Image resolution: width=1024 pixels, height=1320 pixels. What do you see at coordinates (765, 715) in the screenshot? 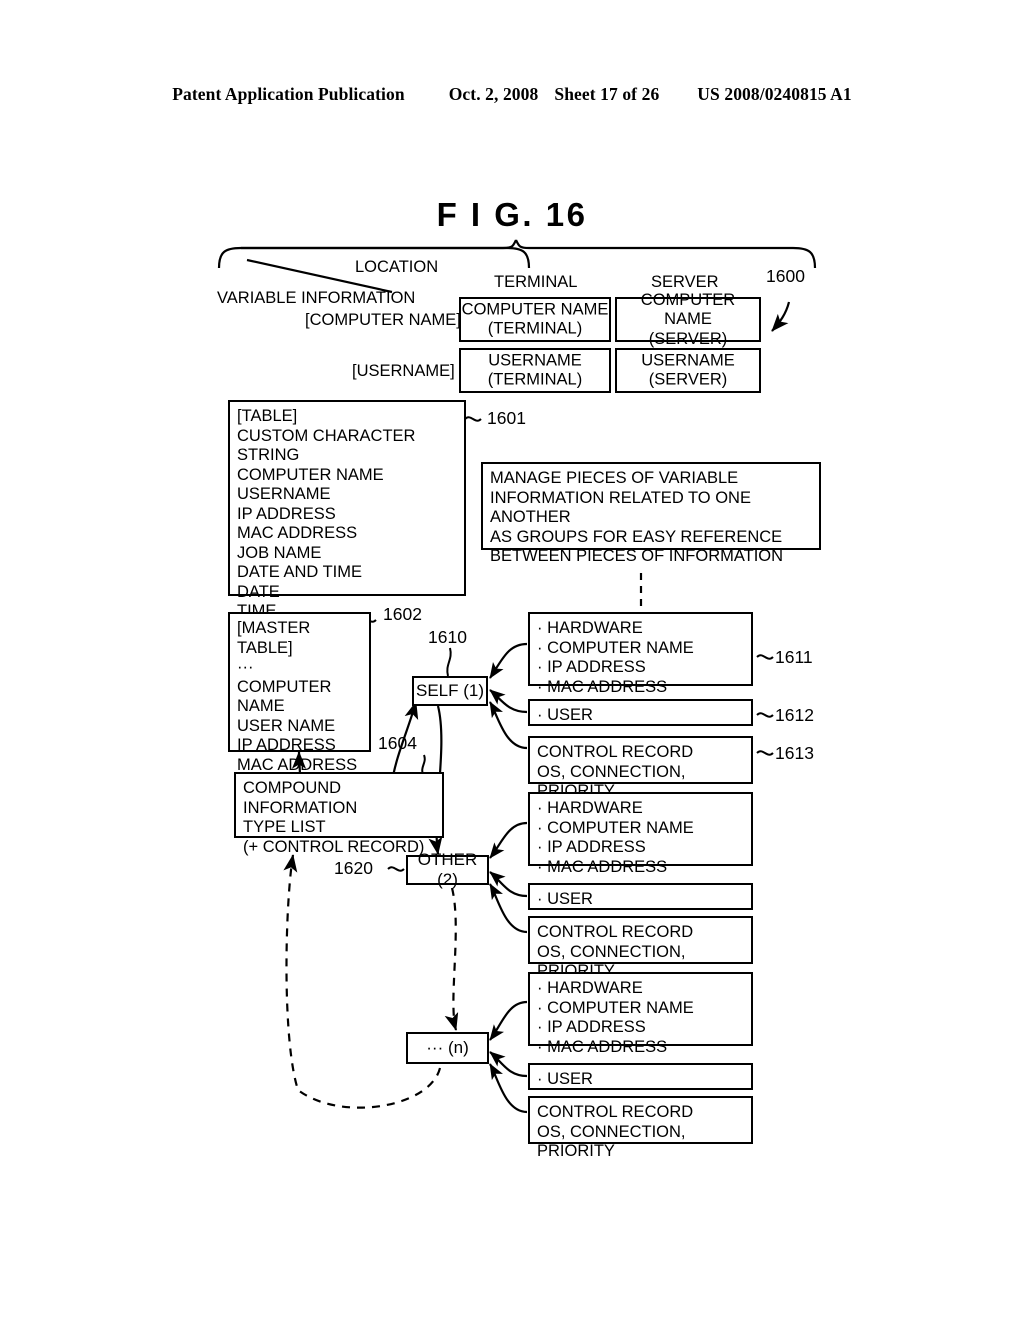
I see `ref-1612-leader` at bounding box center [765, 715].